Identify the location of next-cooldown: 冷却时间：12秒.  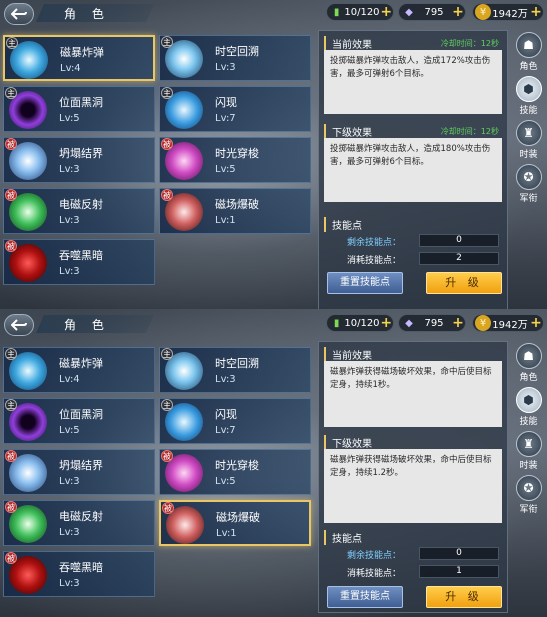
(469, 131).